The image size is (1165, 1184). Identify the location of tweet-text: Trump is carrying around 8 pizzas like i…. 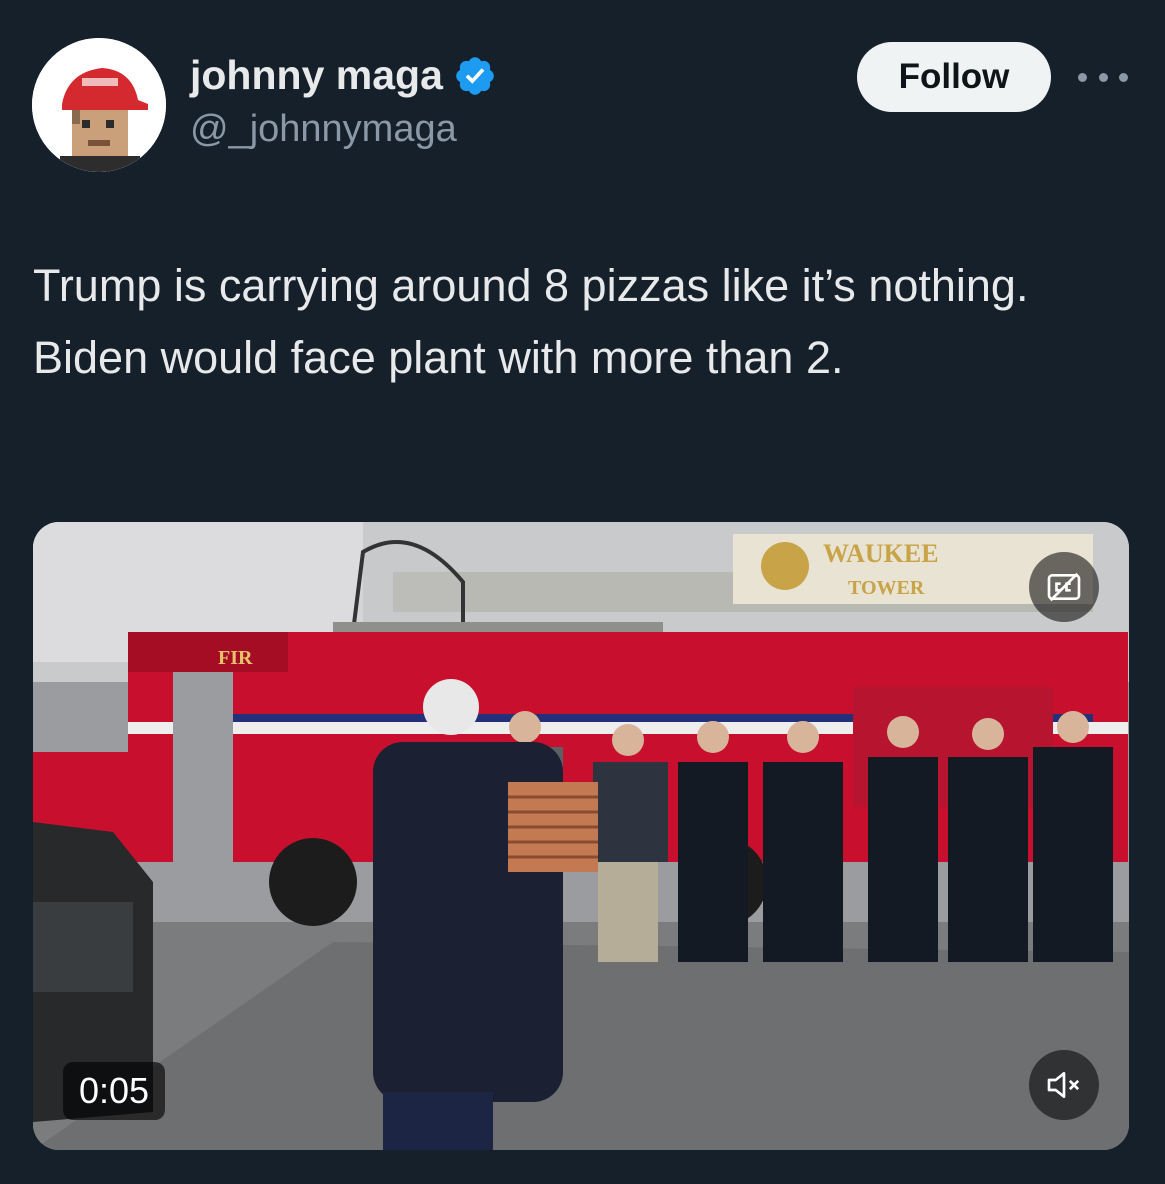
(531, 321).